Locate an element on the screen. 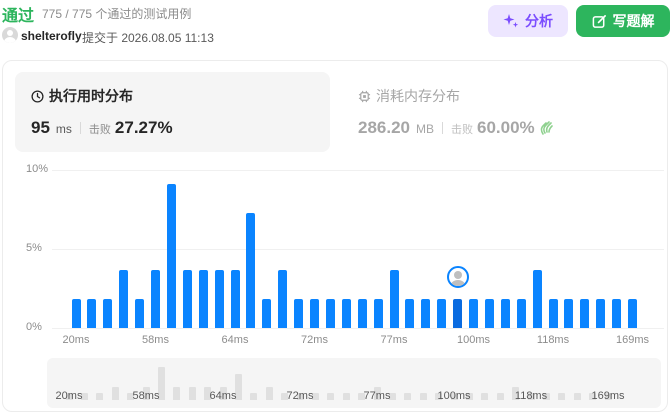 This screenshot has height=416, width=672. runtime-beats-label: 击败 is located at coordinates (99, 130).